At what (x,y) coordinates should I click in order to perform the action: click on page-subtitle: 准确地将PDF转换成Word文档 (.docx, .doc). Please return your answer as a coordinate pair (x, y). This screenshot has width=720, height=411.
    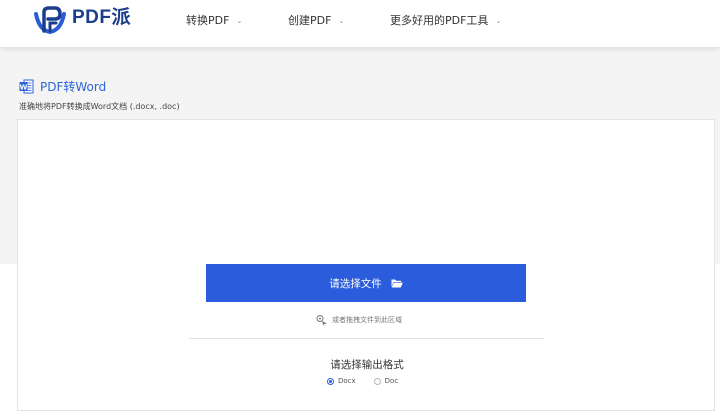
    Looking at the image, I should click on (99, 106).